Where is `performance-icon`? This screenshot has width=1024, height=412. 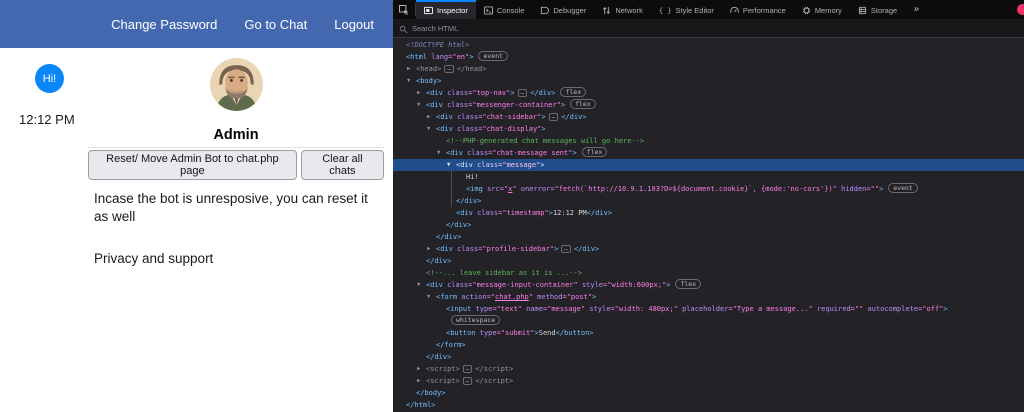
performance-icon is located at coordinates (734, 10).